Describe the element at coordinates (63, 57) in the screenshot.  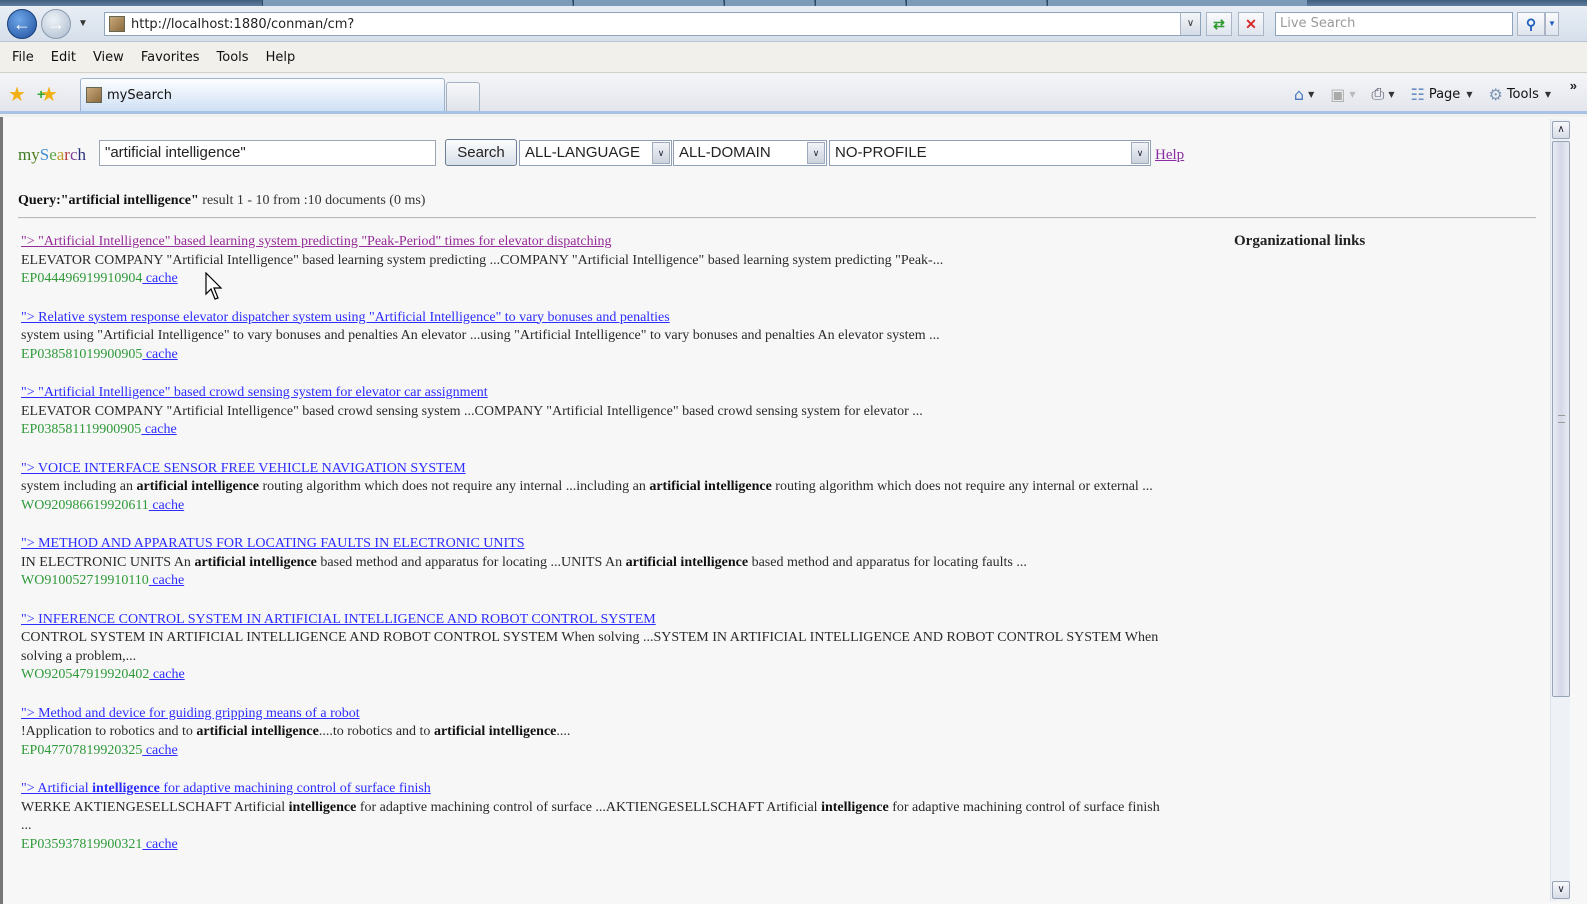
I see `menu-edit: Edit` at that location.